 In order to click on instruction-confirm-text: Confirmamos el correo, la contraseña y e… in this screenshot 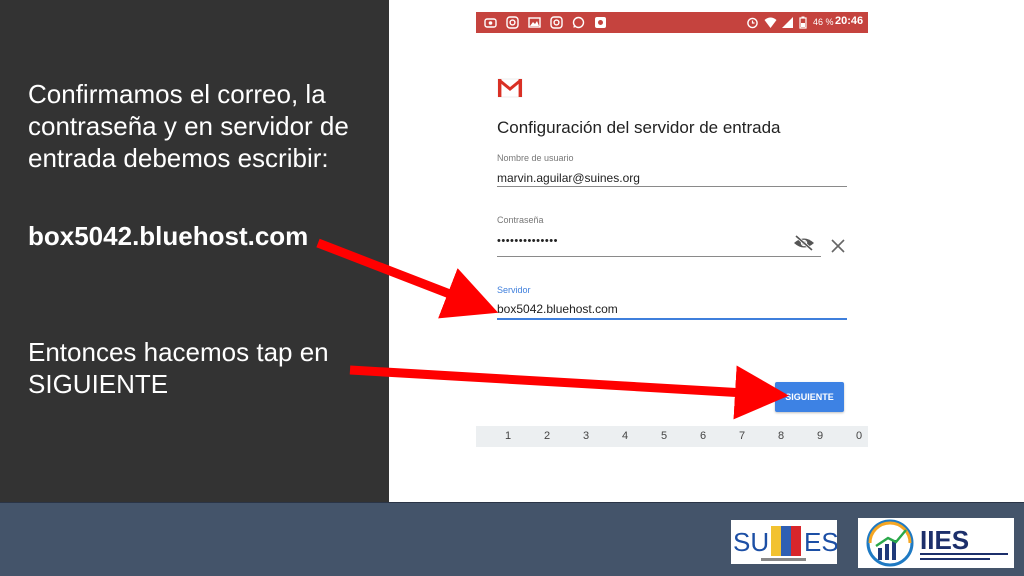, I will do `click(188, 126)`.